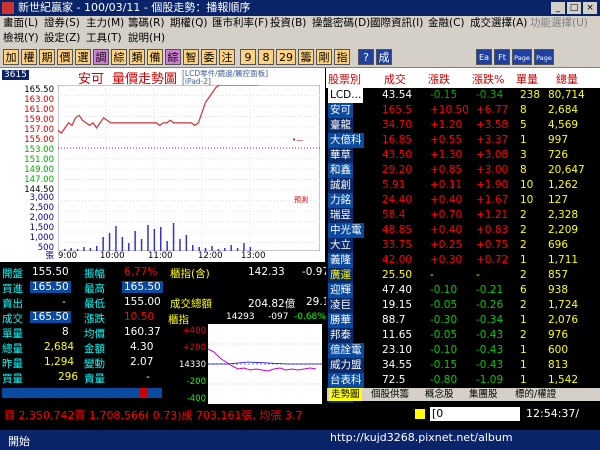 This screenshot has width=600, height=450. What do you see at coordinates (484, 57) in the screenshot?
I see `toolbar-button-22: Ea` at bounding box center [484, 57].